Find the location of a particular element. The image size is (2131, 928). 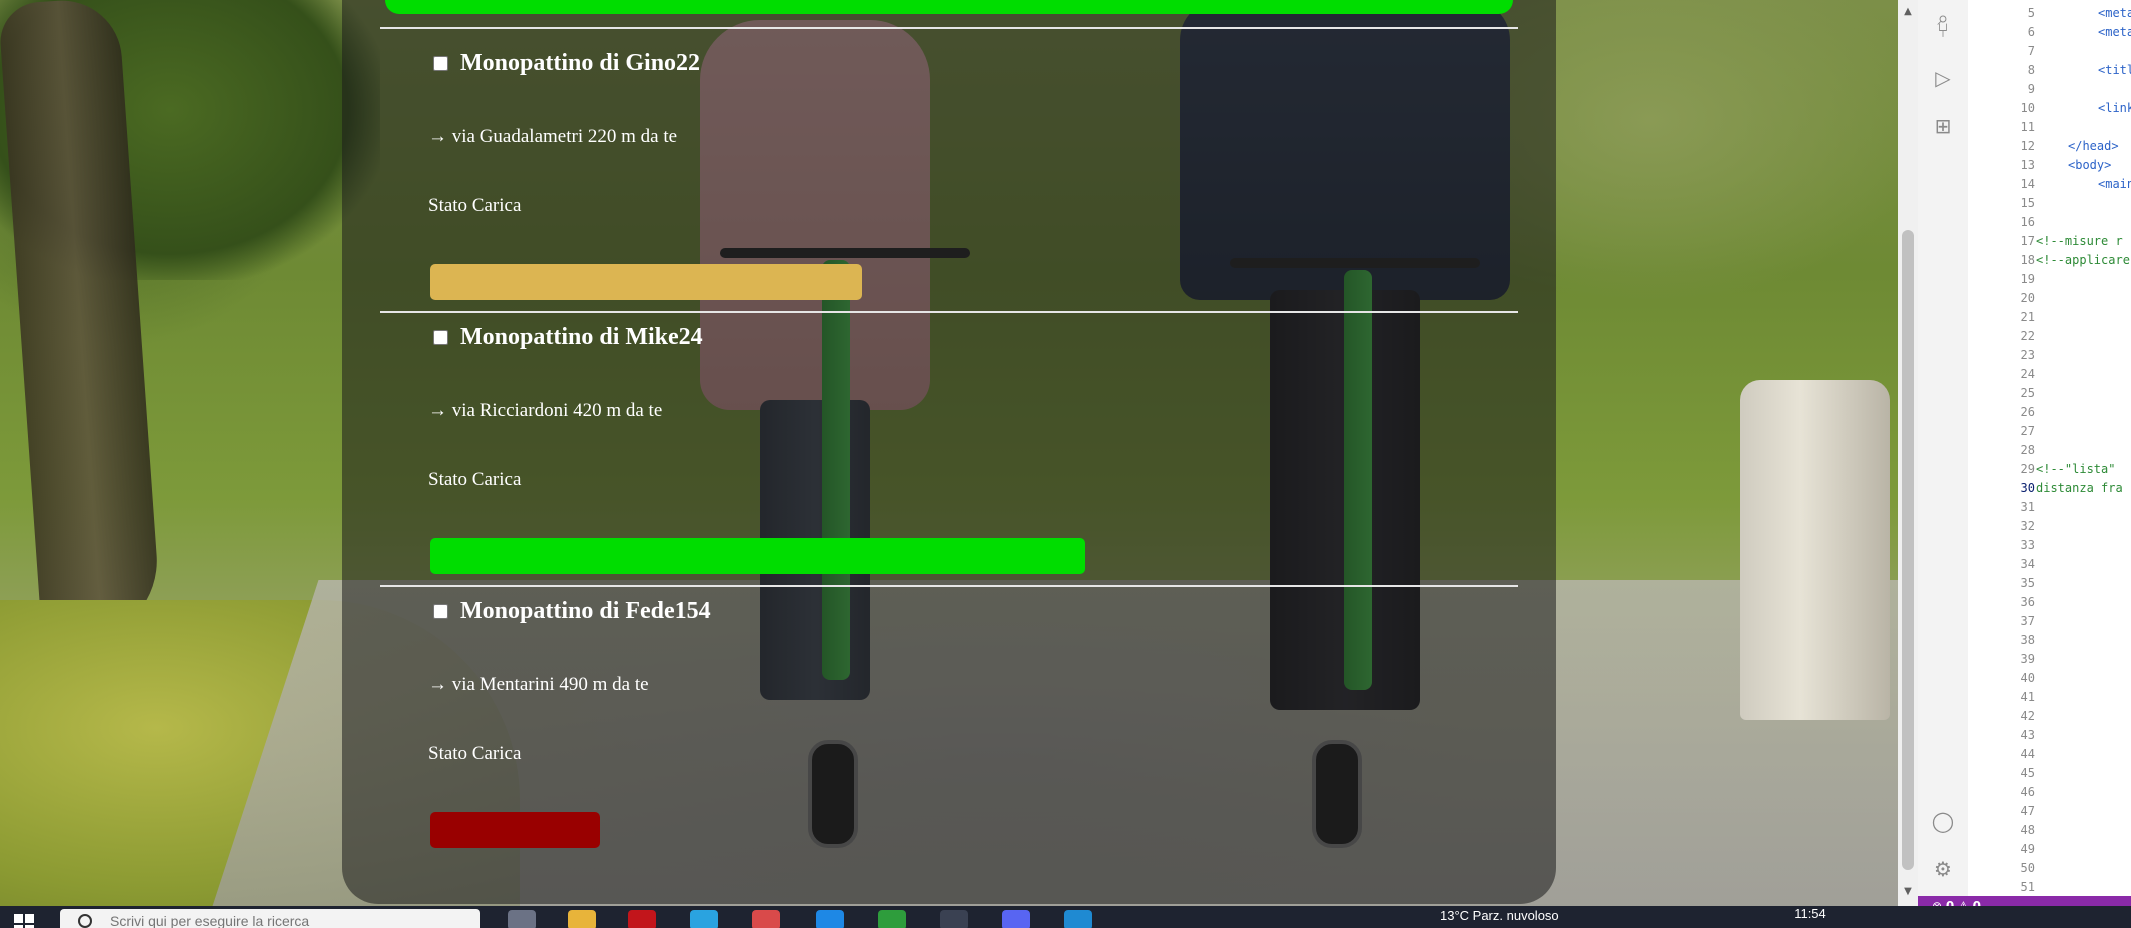

telegram-icon is located at coordinates (704, 919).